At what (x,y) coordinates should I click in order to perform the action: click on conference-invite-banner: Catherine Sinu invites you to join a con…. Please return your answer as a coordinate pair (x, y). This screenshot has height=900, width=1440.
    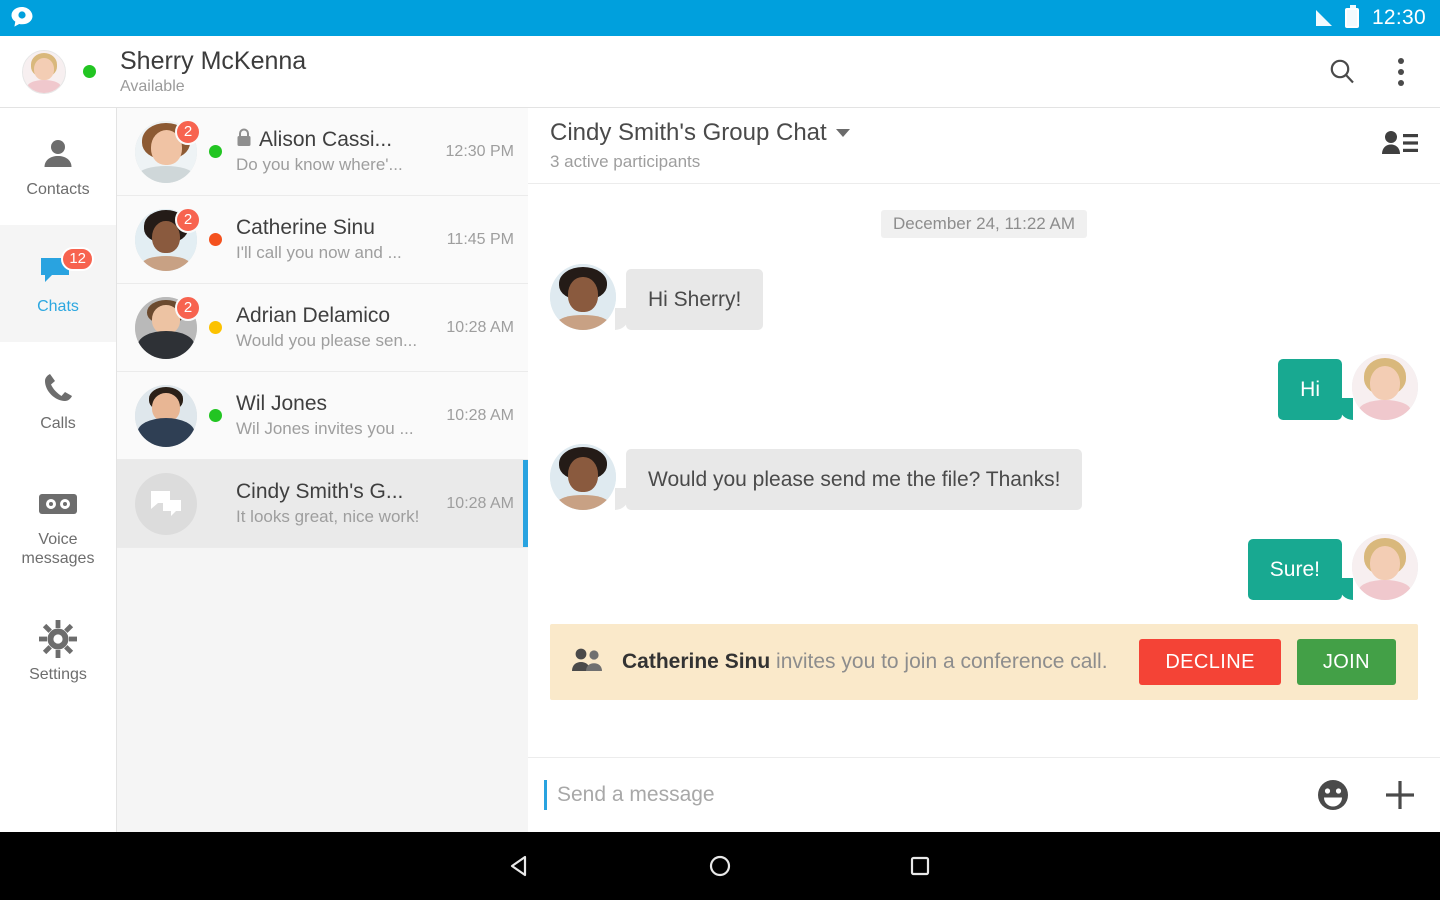
    Looking at the image, I should click on (984, 662).